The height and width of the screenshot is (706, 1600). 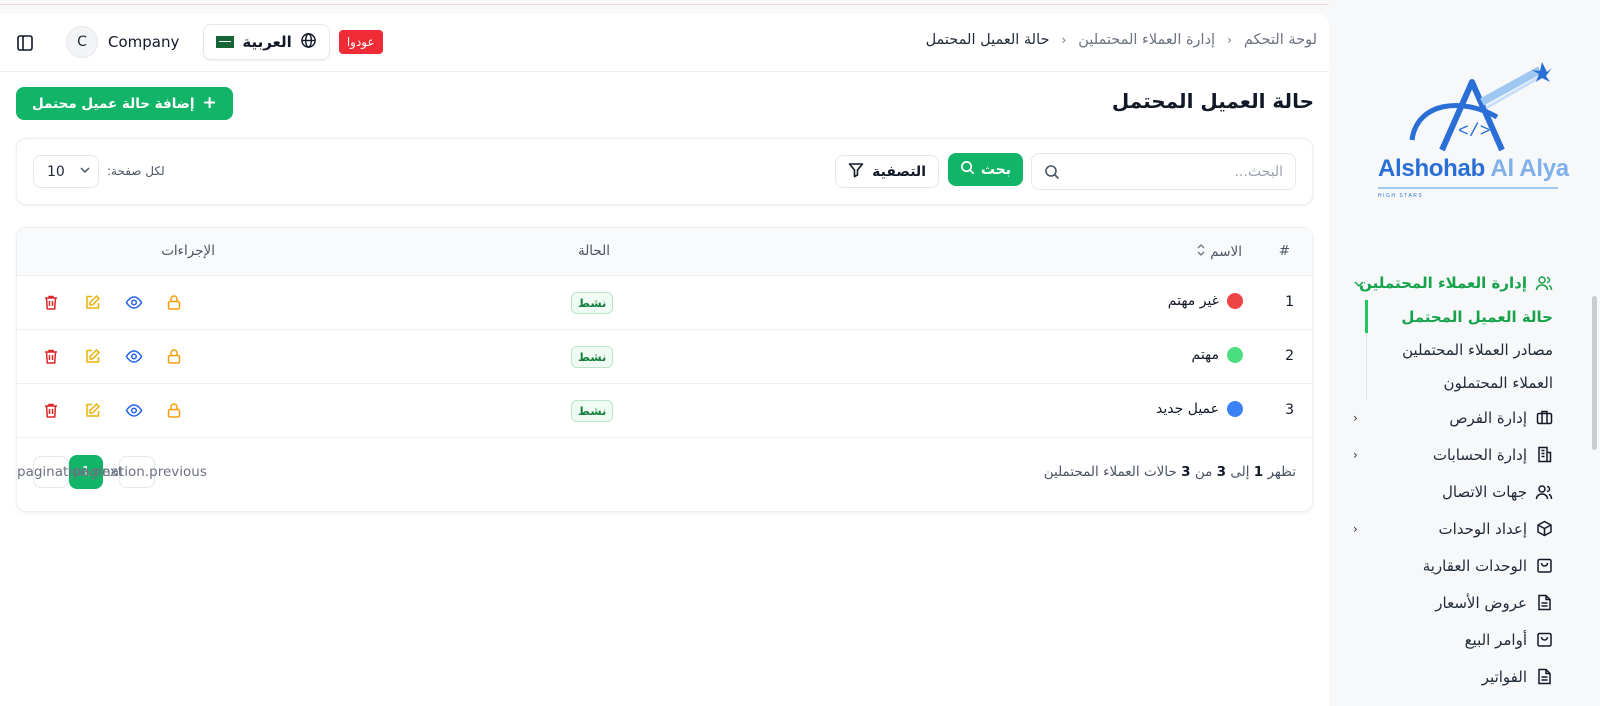 I want to click on sidebar-item-label: إدارة الحسابات, so click(x=1479, y=454).